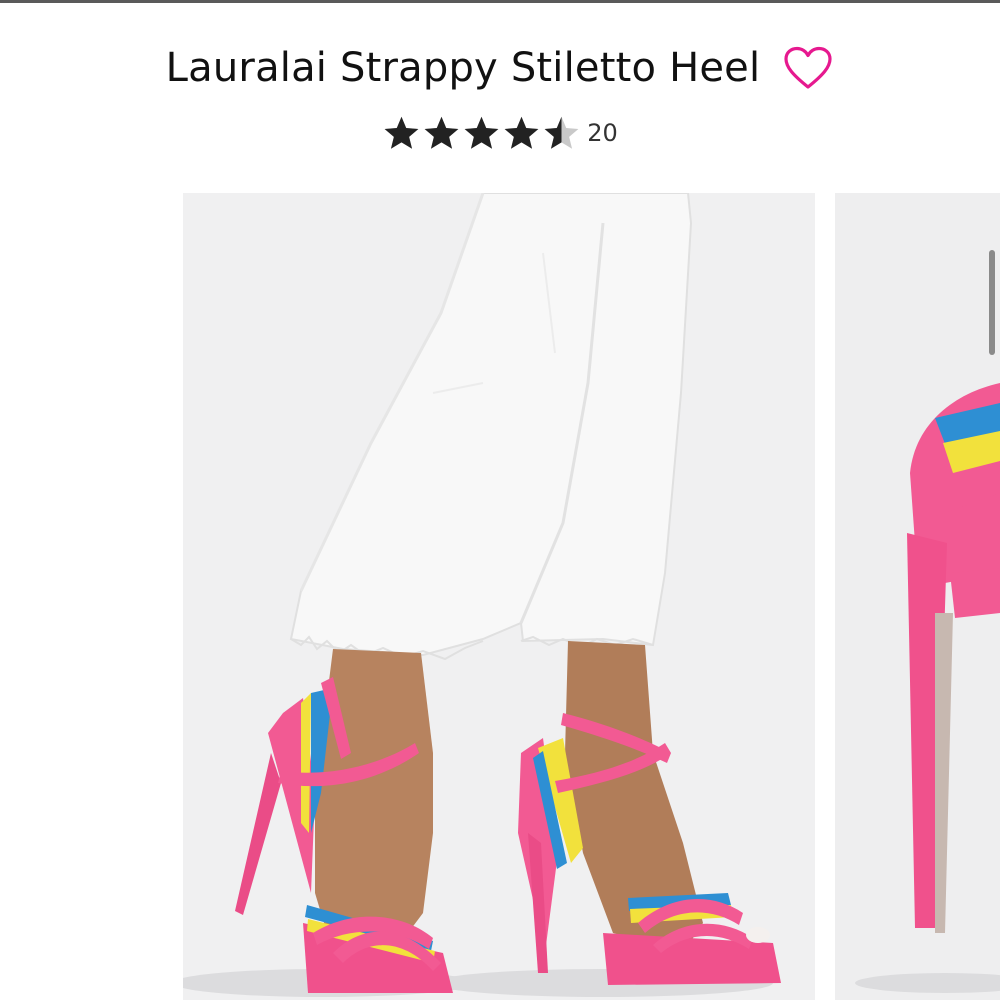 This screenshot has height=1000, width=1000. Describe the element at coordinates (561, 132) in the screenshot. I see `star-half-icon` at that location.